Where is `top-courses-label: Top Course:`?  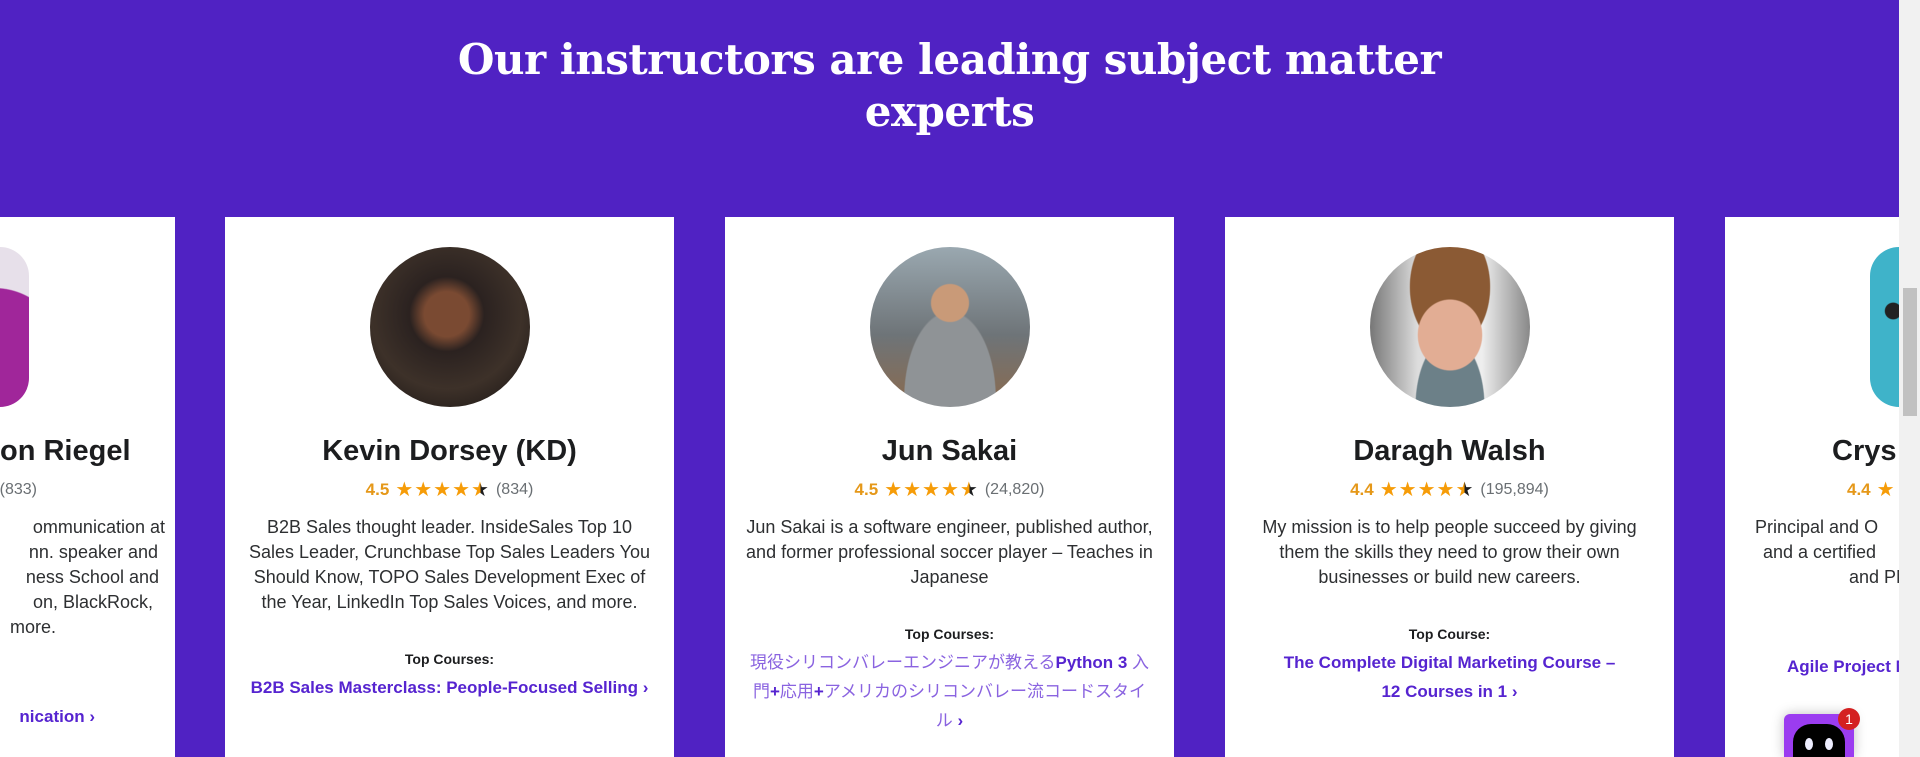
top-courses-label: Top Course: is located at coordinates (1449, 634).